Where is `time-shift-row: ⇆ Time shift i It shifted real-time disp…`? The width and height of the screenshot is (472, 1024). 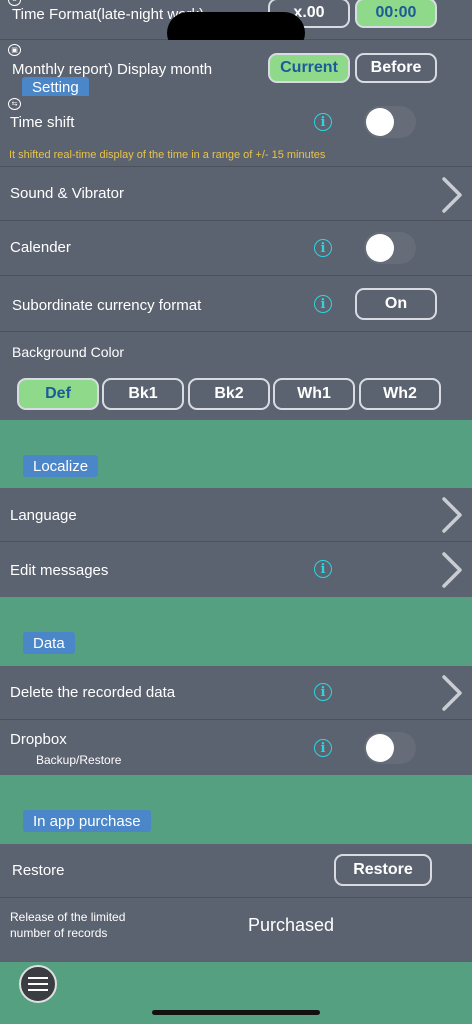
time-shift-row: ⇆ Time shift i It shifted real-time disp… is located at coordinates (236, 131).